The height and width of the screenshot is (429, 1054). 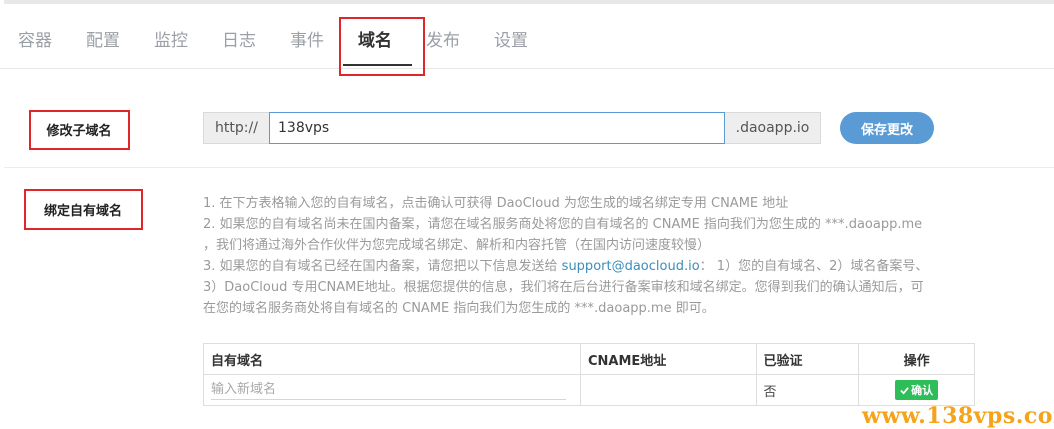 I want to click on header-action: 操作, so click(x=916, y=359).